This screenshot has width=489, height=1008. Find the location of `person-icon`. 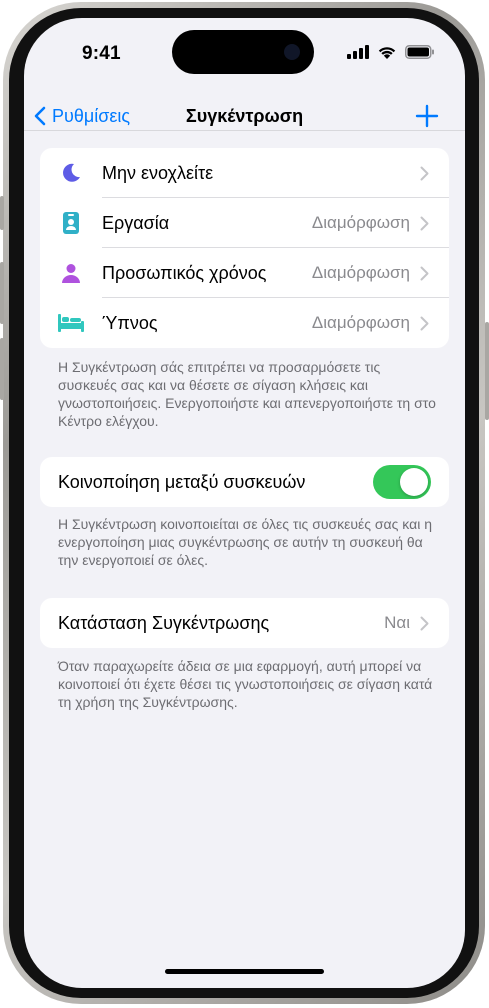

person-icon is located at coordinates (71, 273).